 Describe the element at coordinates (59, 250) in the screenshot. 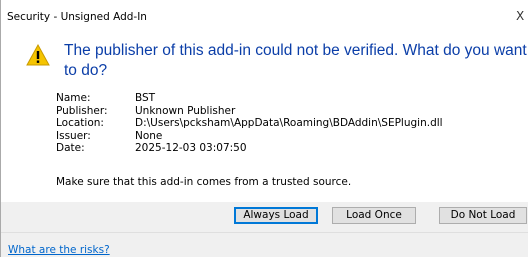

I see `risks-link: What are the risks?` at that location.